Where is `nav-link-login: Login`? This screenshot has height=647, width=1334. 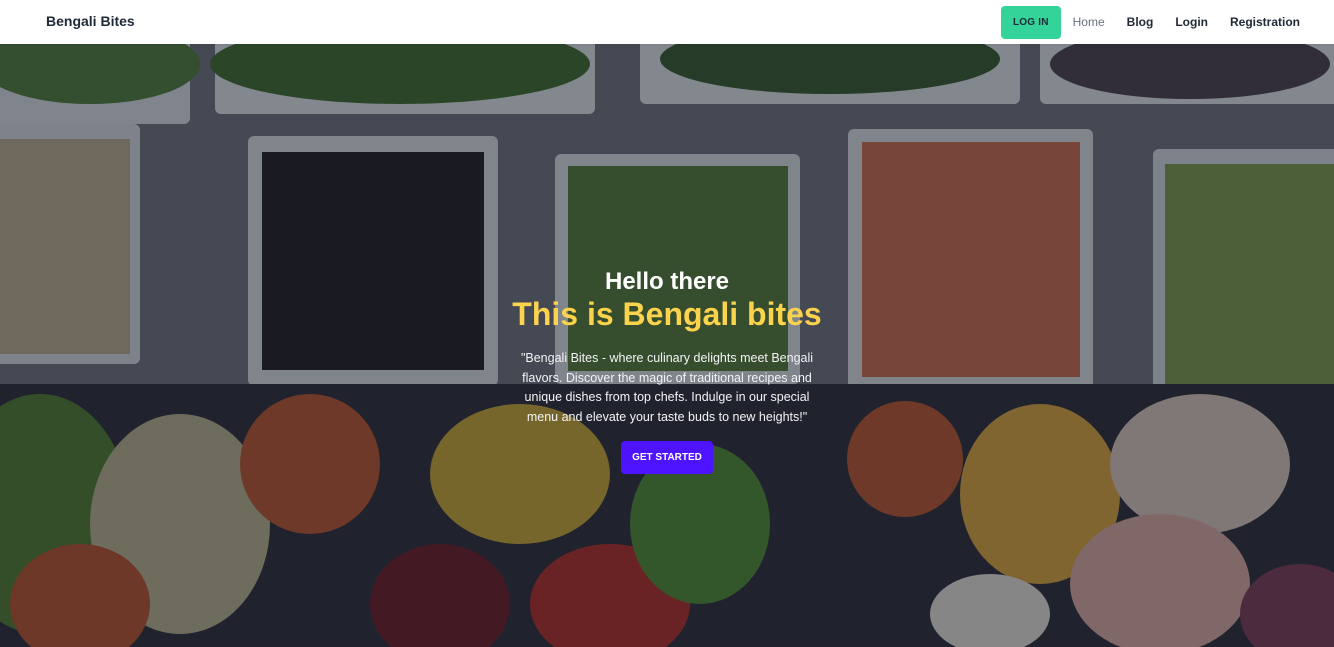 nav-link-login: Login is located at coordinates (1191, 22).